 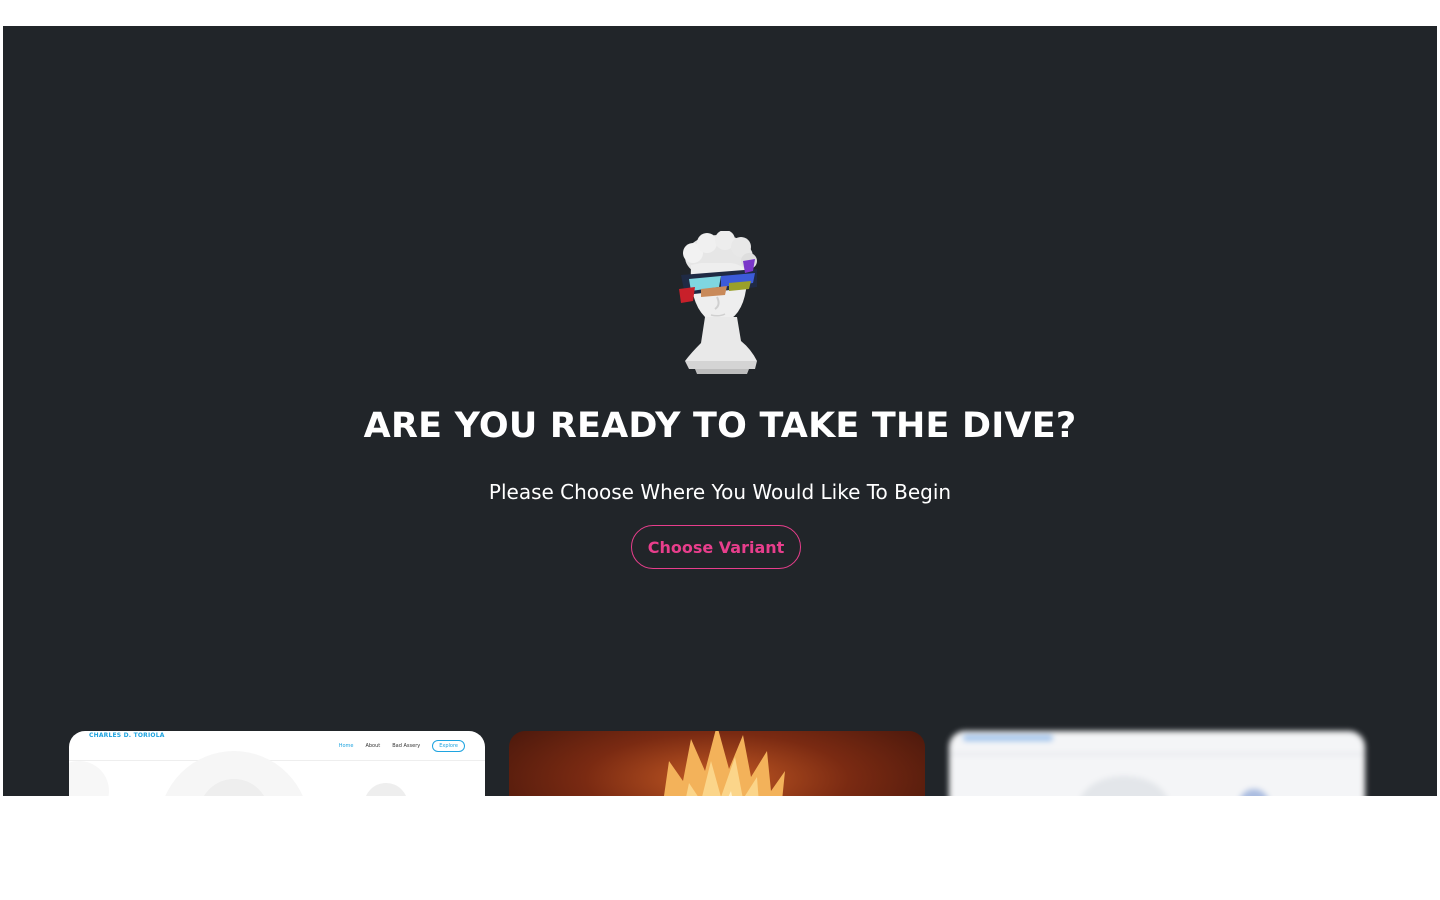 What do you see at coordinates (718, 302) in the screenshot?
I see `statue-head-avatar-icon` at bounding box center [718, 302].